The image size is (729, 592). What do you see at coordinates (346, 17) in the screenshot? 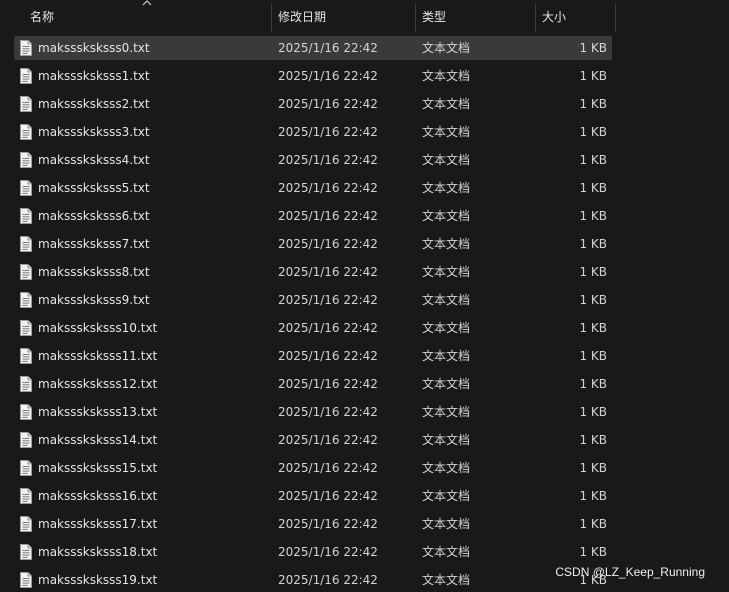
I see `column-header-date: 修改日期` at bounding box center [346, 17].